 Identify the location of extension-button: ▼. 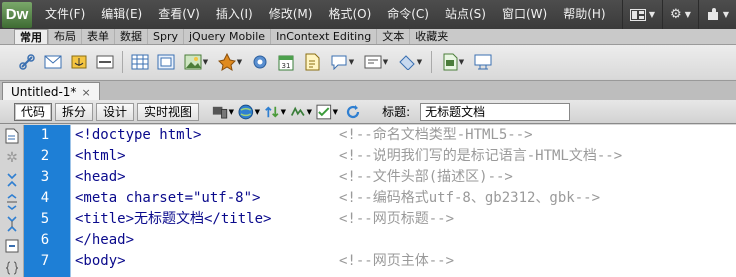
(716, 14).